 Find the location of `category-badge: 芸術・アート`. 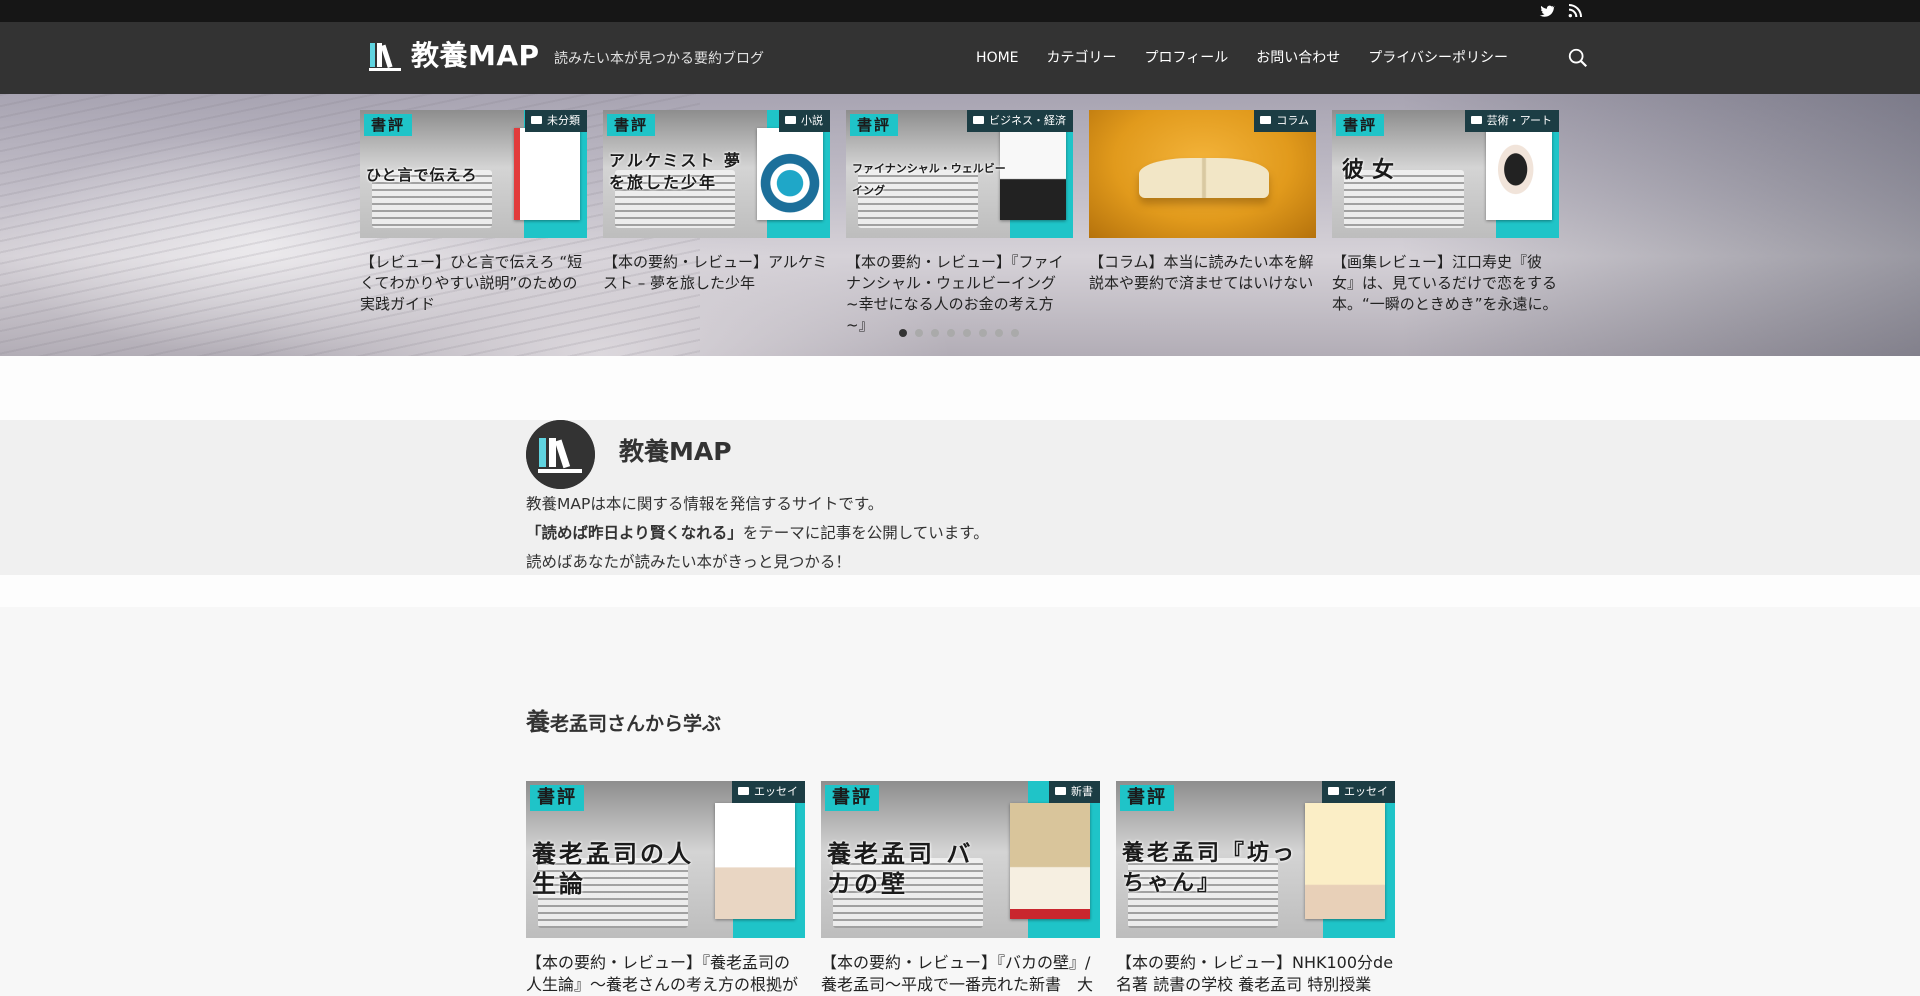

category-badge: 芸術・アート is located at coordinates (1511, 121).